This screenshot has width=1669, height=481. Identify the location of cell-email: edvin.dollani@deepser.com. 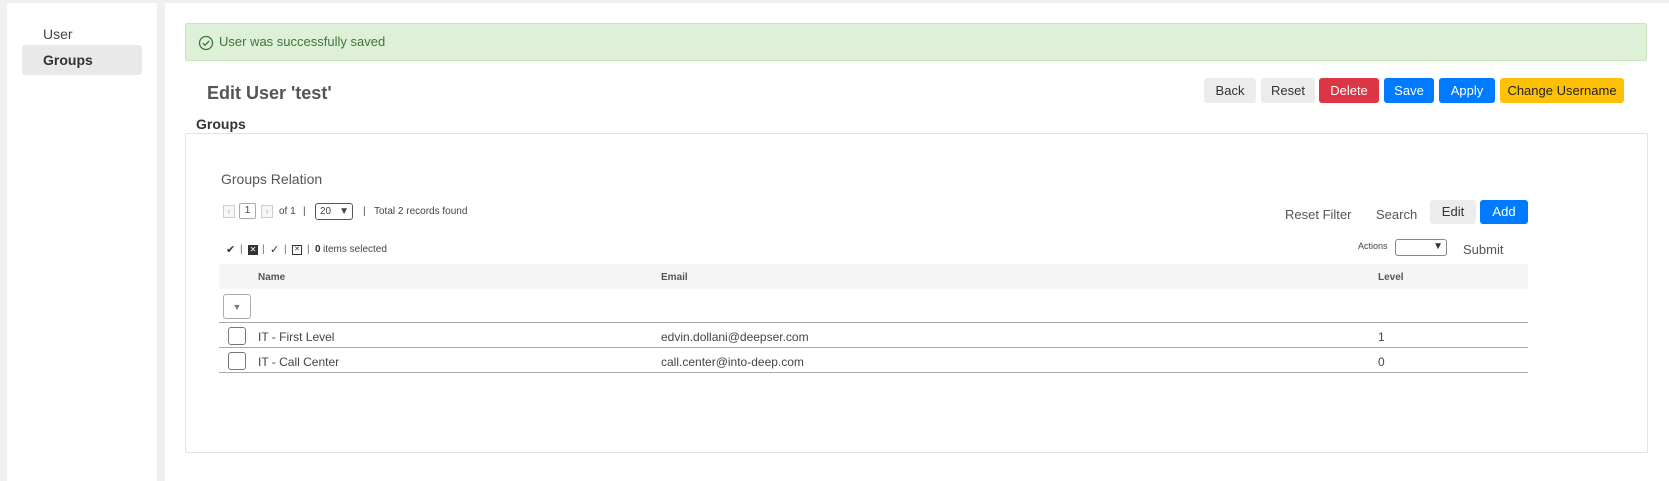
(735, 337).